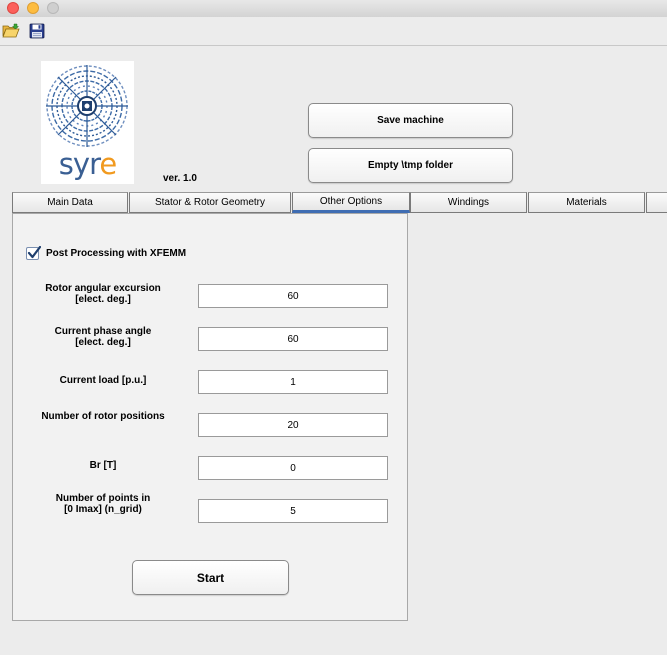 This screenshot has width=667, height=655. I want to click on folder-open-icon, so click(11, 30).